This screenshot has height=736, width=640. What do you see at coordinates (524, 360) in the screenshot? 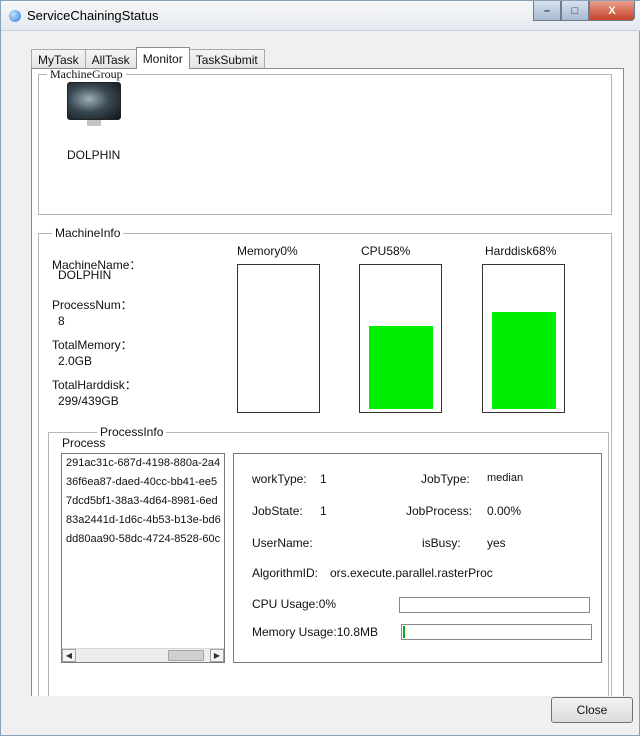
I see `harddisk-gauge-fill` at bounding box center [524, 360].